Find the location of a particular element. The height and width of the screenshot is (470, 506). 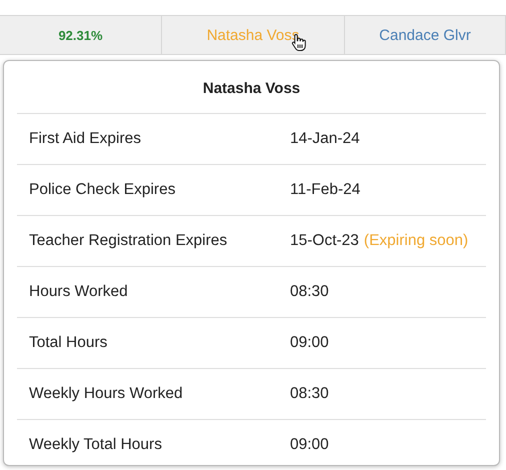

column-header: 92.31% is located at coordinates (80, 35).